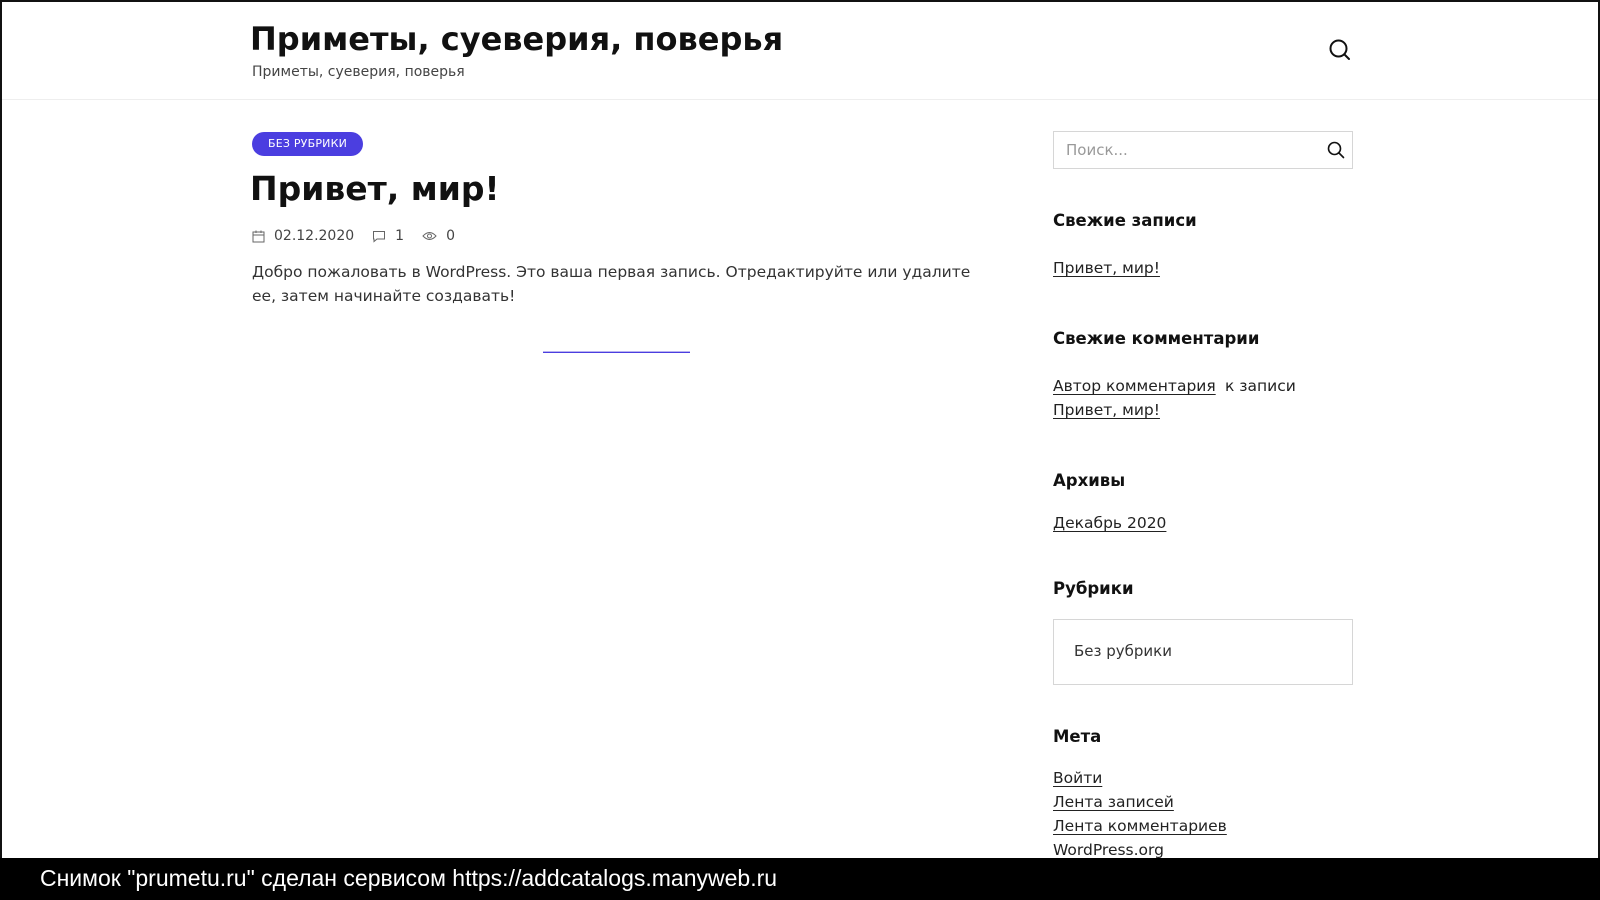 This screenshot has height=900, width=1600. What do you see at coordinates (1184, 150) in the screenshot?
I see `search-input` at bounding box center [1184, 150].